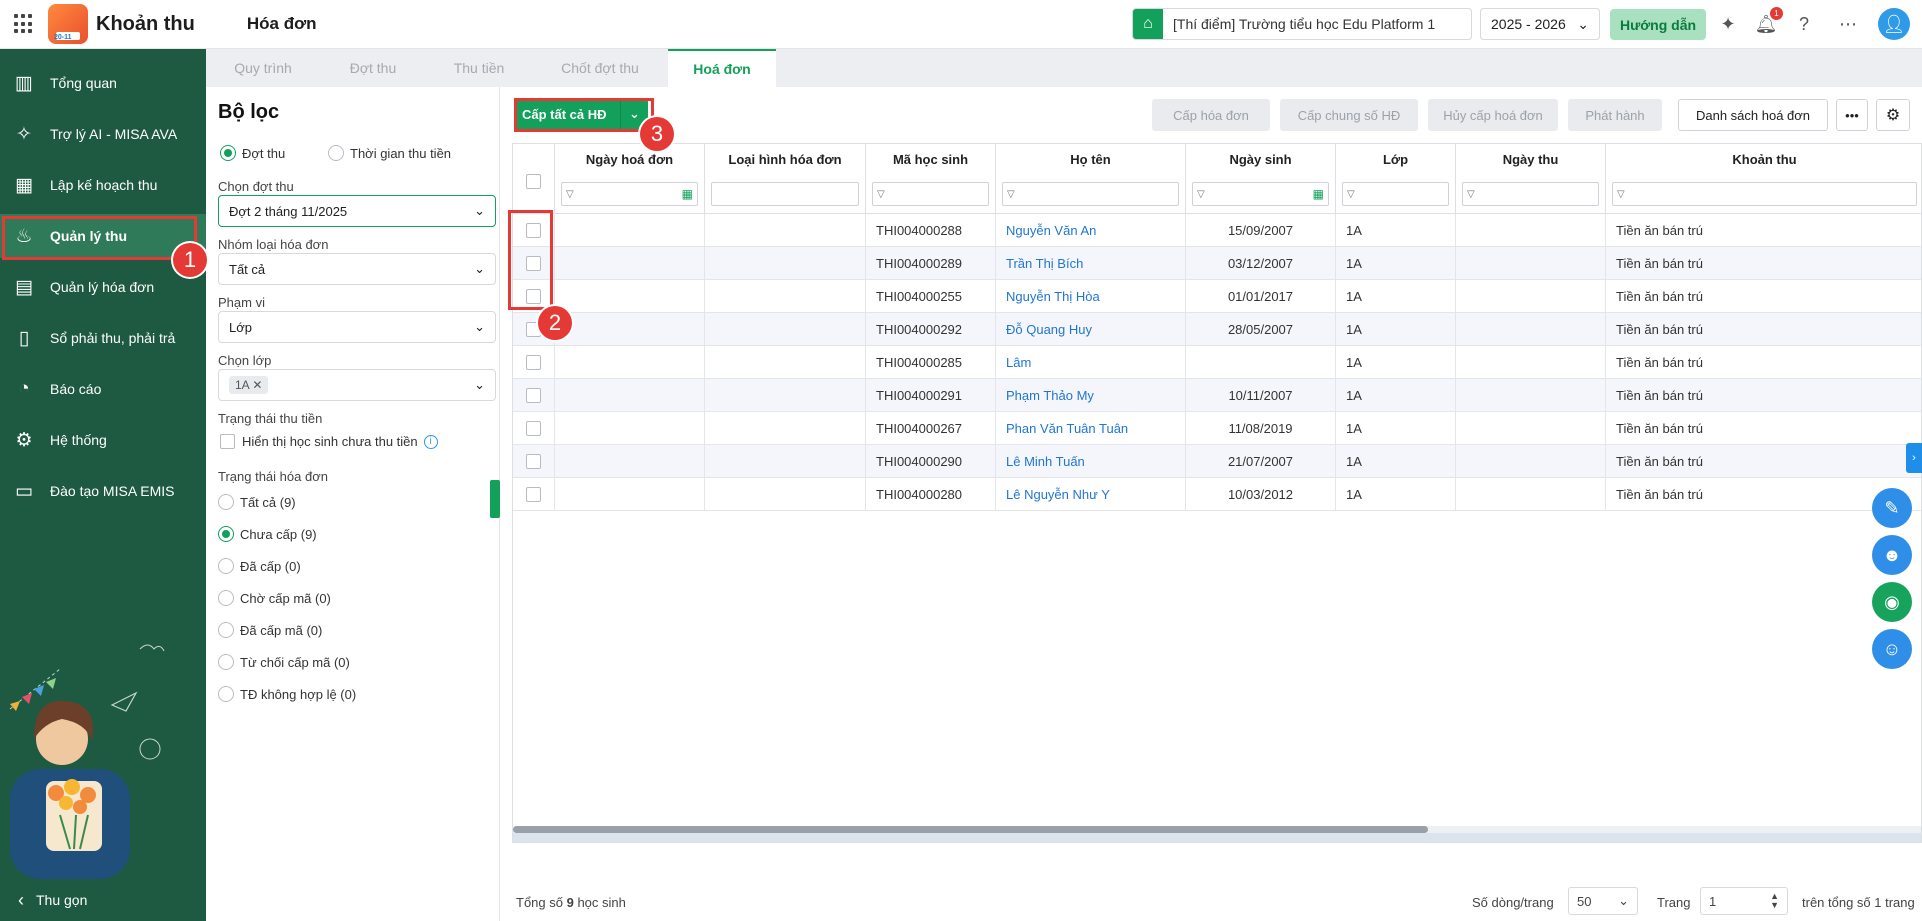  Describe the element at coordinates (24, 24) in the screenshot. I see `apps-icon` at that location.